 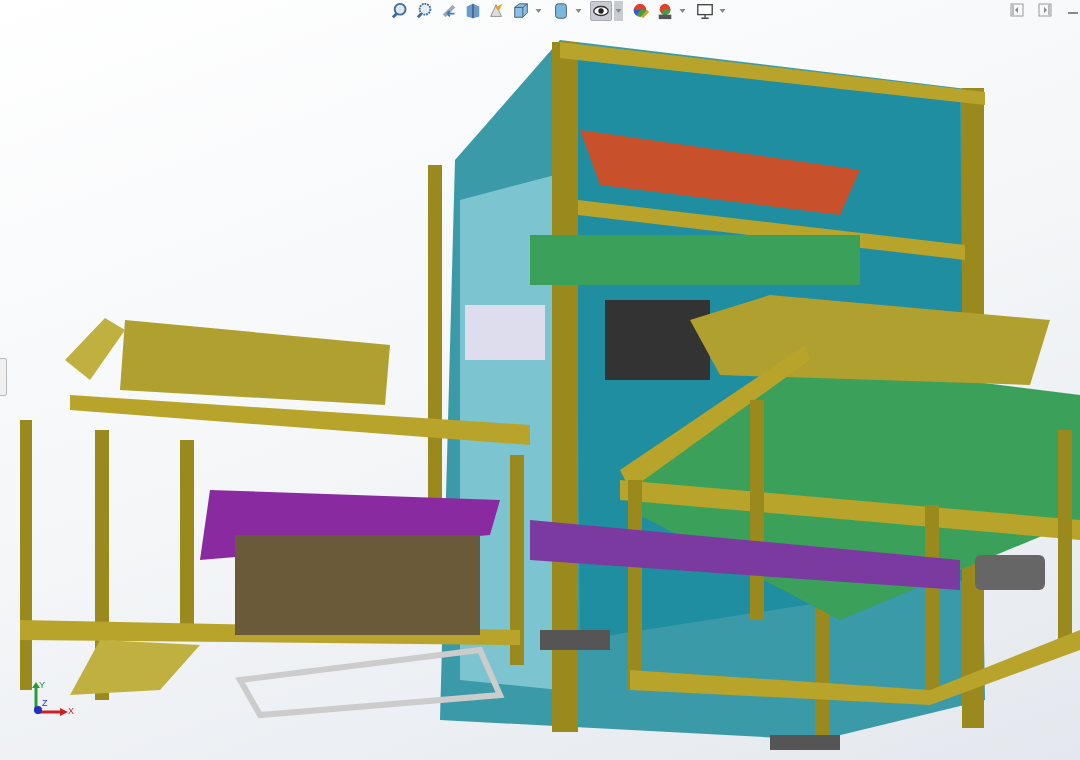 What do you see at coordinates (1045, 10) in the screenshot?
I see `tile-right-icon` at bounding box center [1045, 10].